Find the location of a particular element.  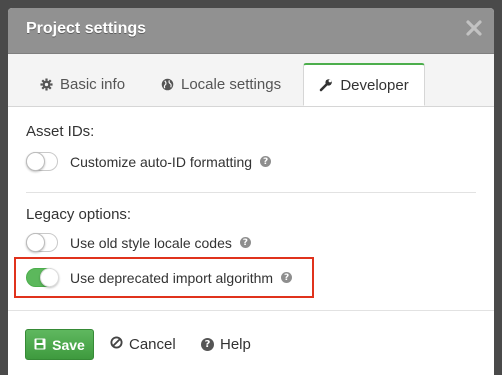

tab-developer-label: Developer is located at coordinates (374, 85).